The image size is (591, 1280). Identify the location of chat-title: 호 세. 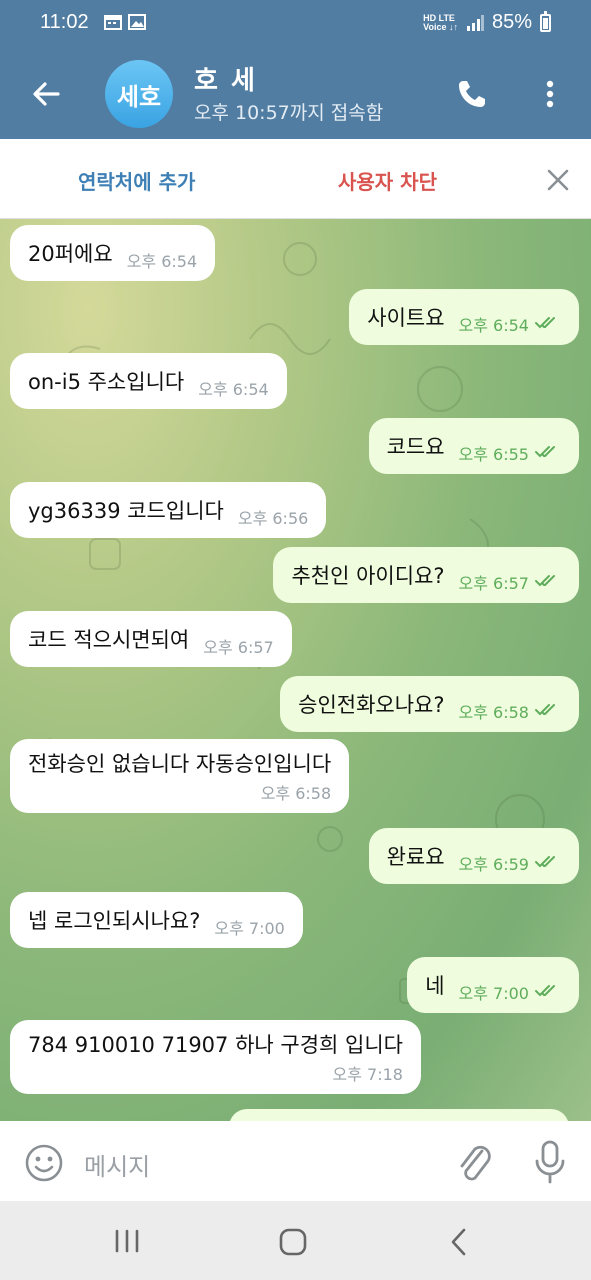
(225, 78).